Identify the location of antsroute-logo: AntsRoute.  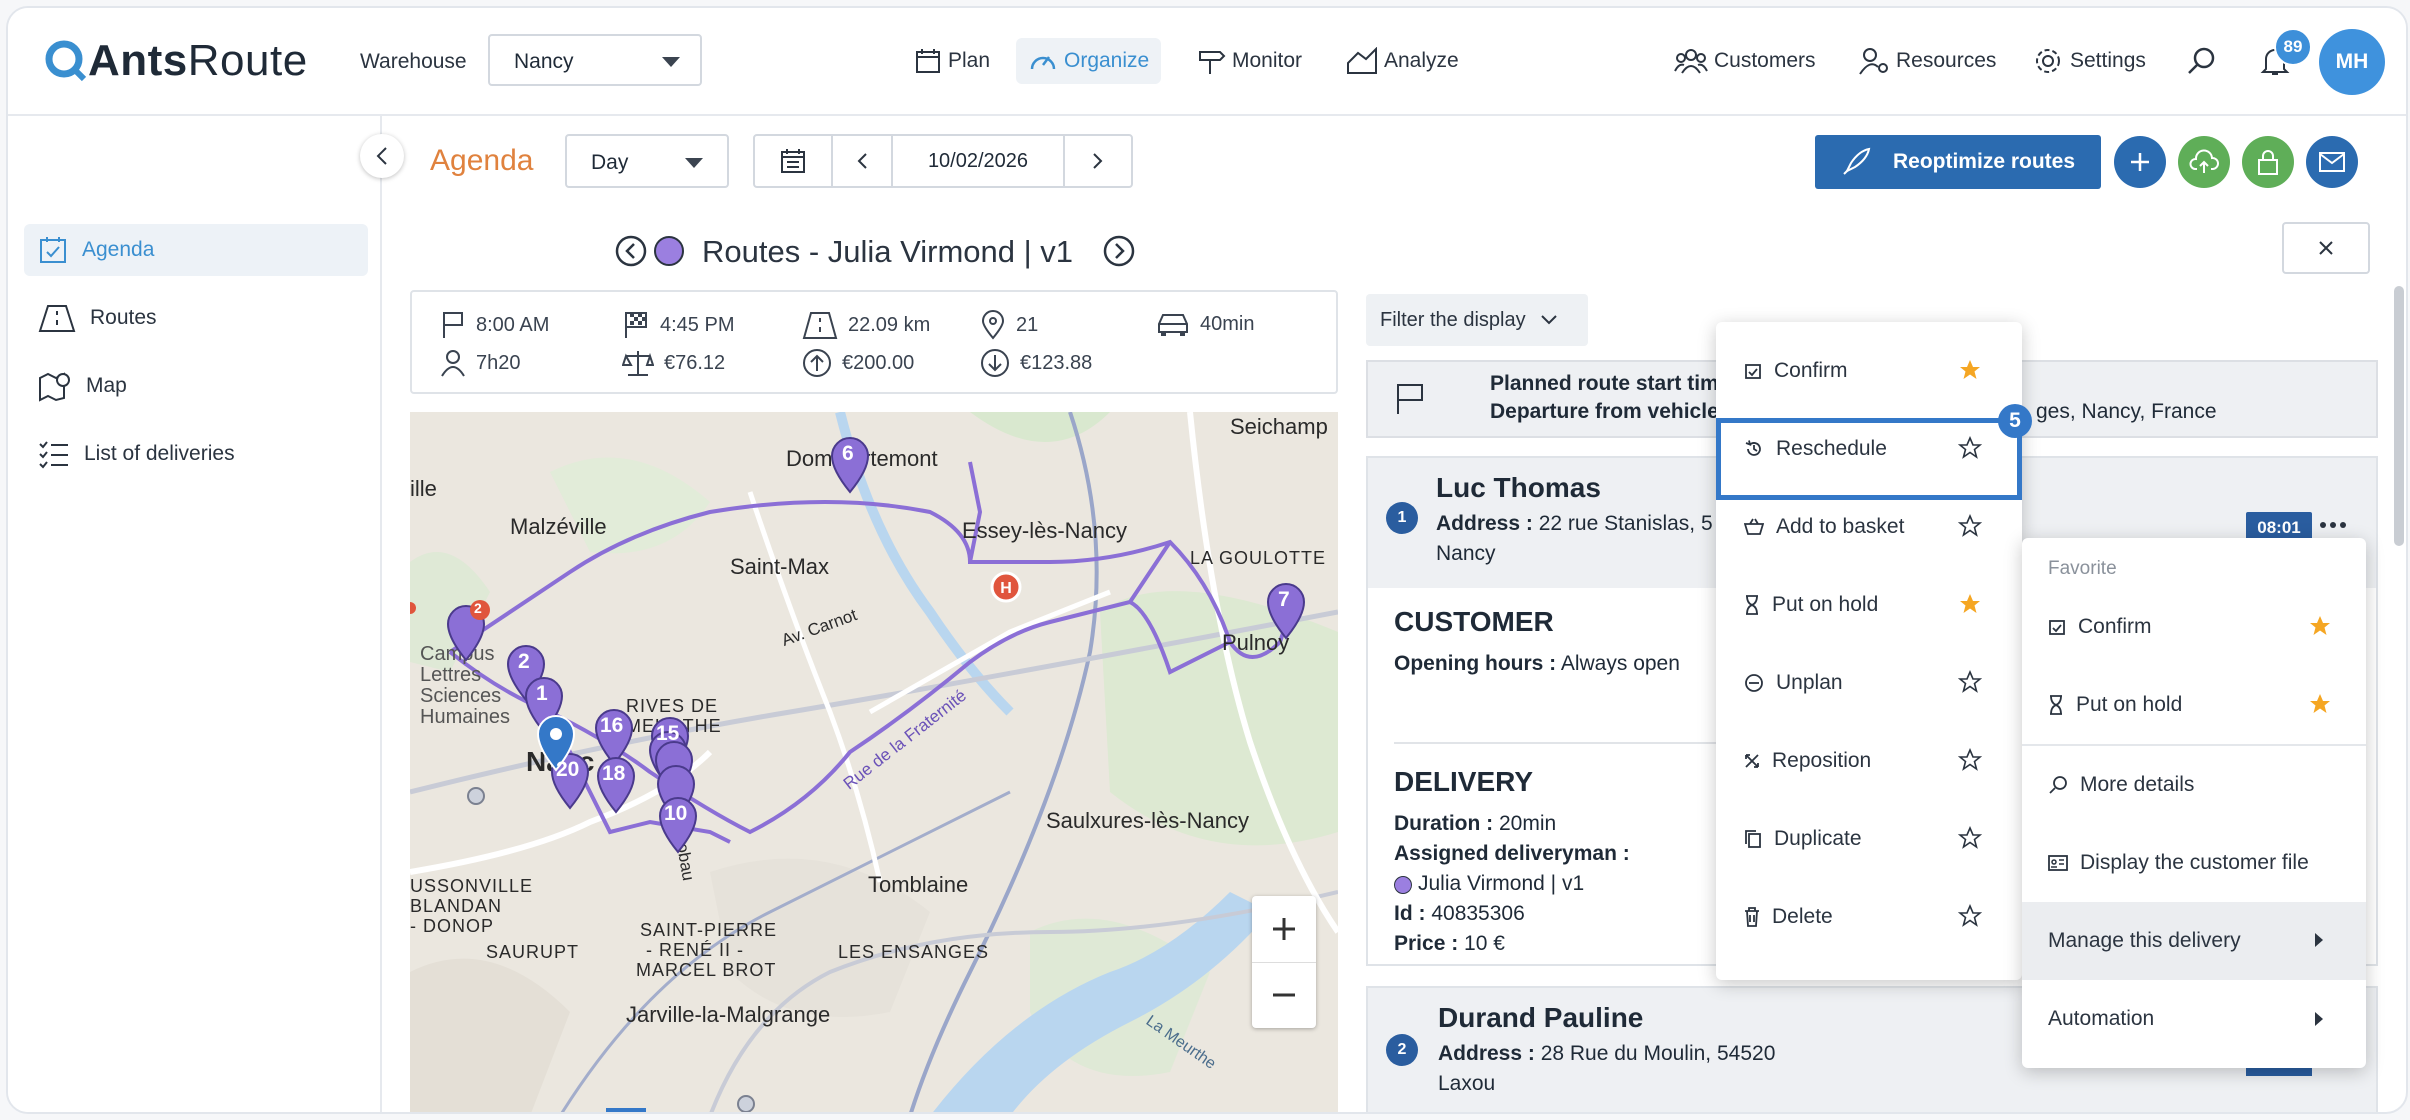
(176, 61).